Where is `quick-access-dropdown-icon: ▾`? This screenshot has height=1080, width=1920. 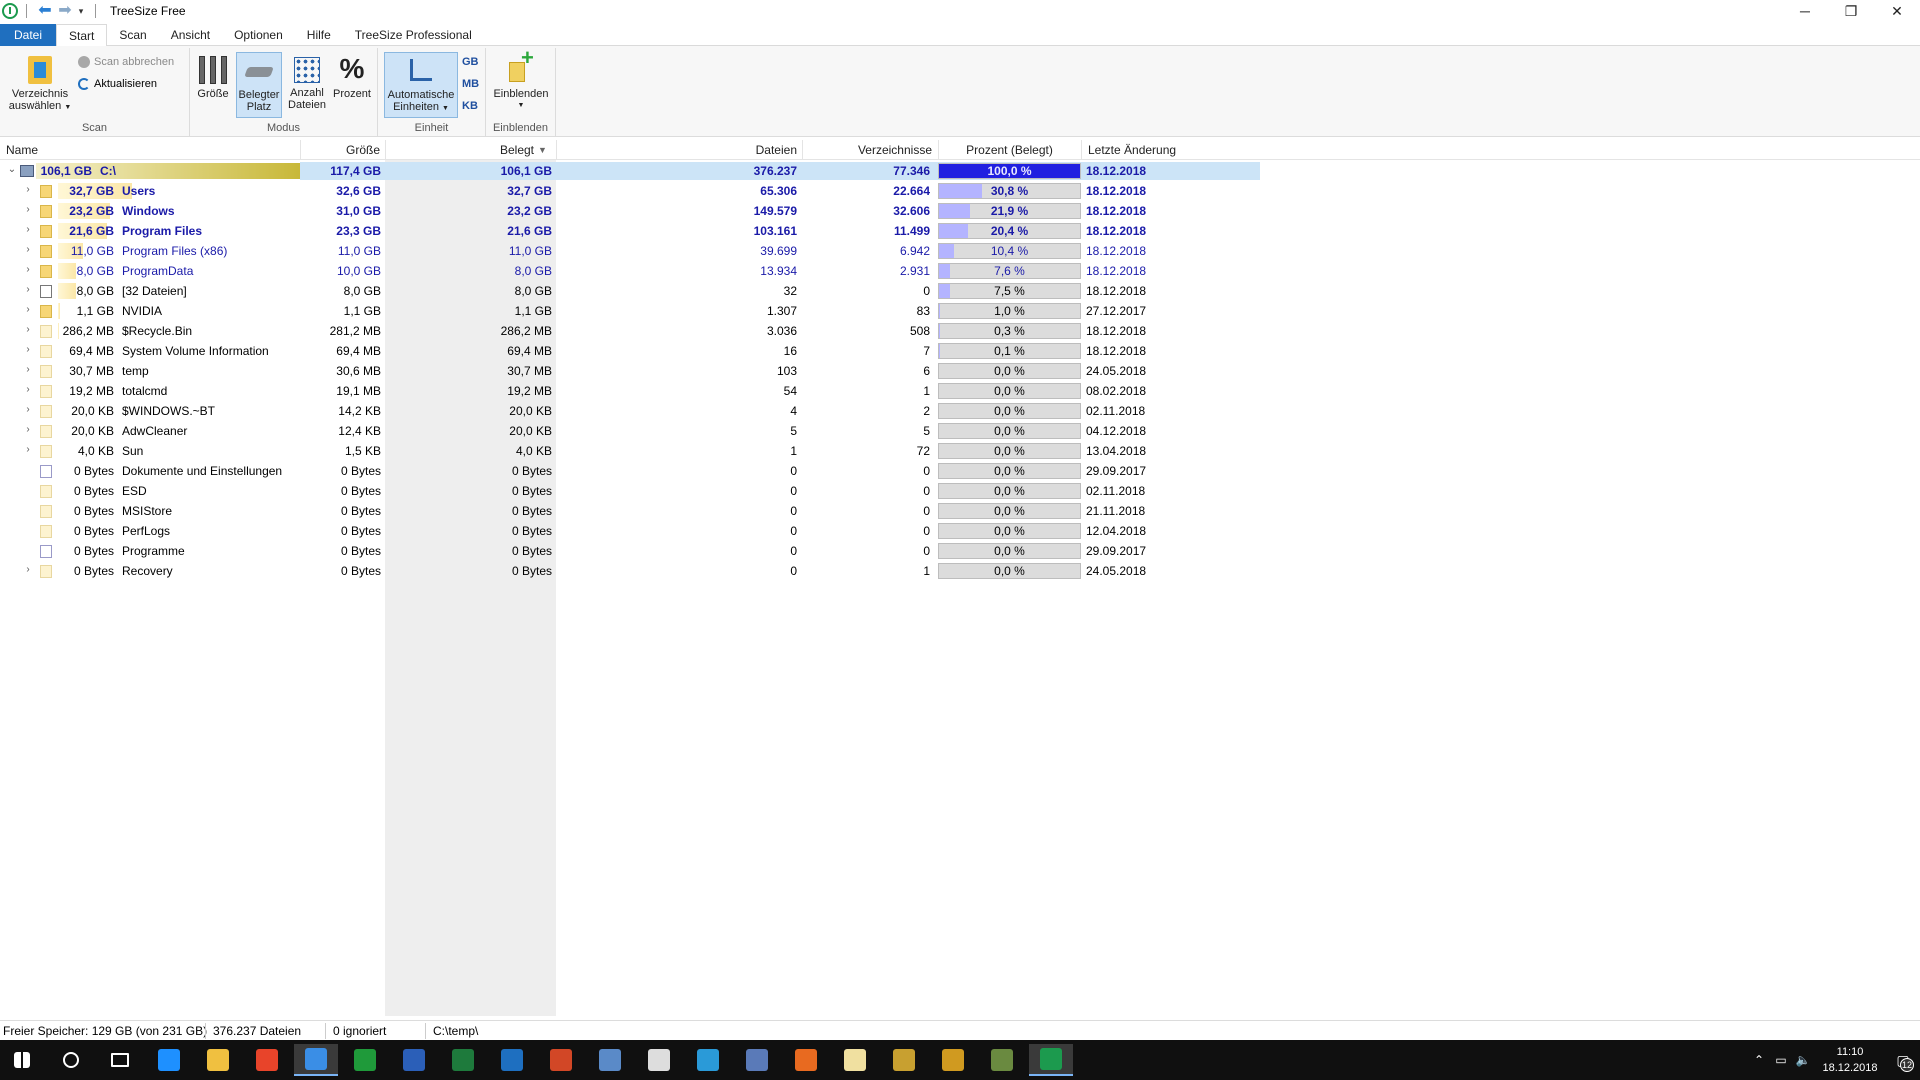 quick-access-dropdown-icon: ▾ is located at coordinates (81, 11).